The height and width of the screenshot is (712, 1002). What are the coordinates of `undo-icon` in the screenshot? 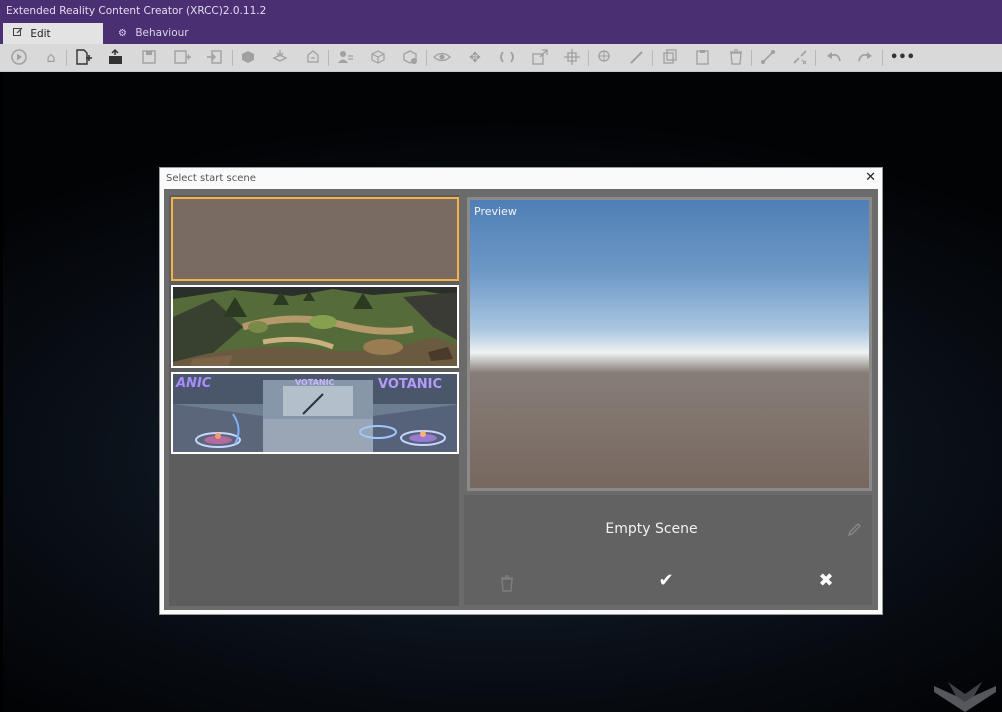 It's located at (834, 58).